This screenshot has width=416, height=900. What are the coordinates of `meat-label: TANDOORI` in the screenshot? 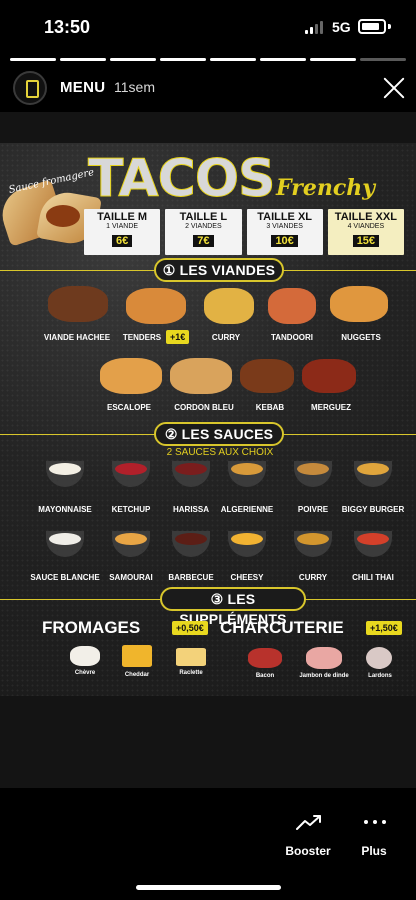 It's located at (292, 337).